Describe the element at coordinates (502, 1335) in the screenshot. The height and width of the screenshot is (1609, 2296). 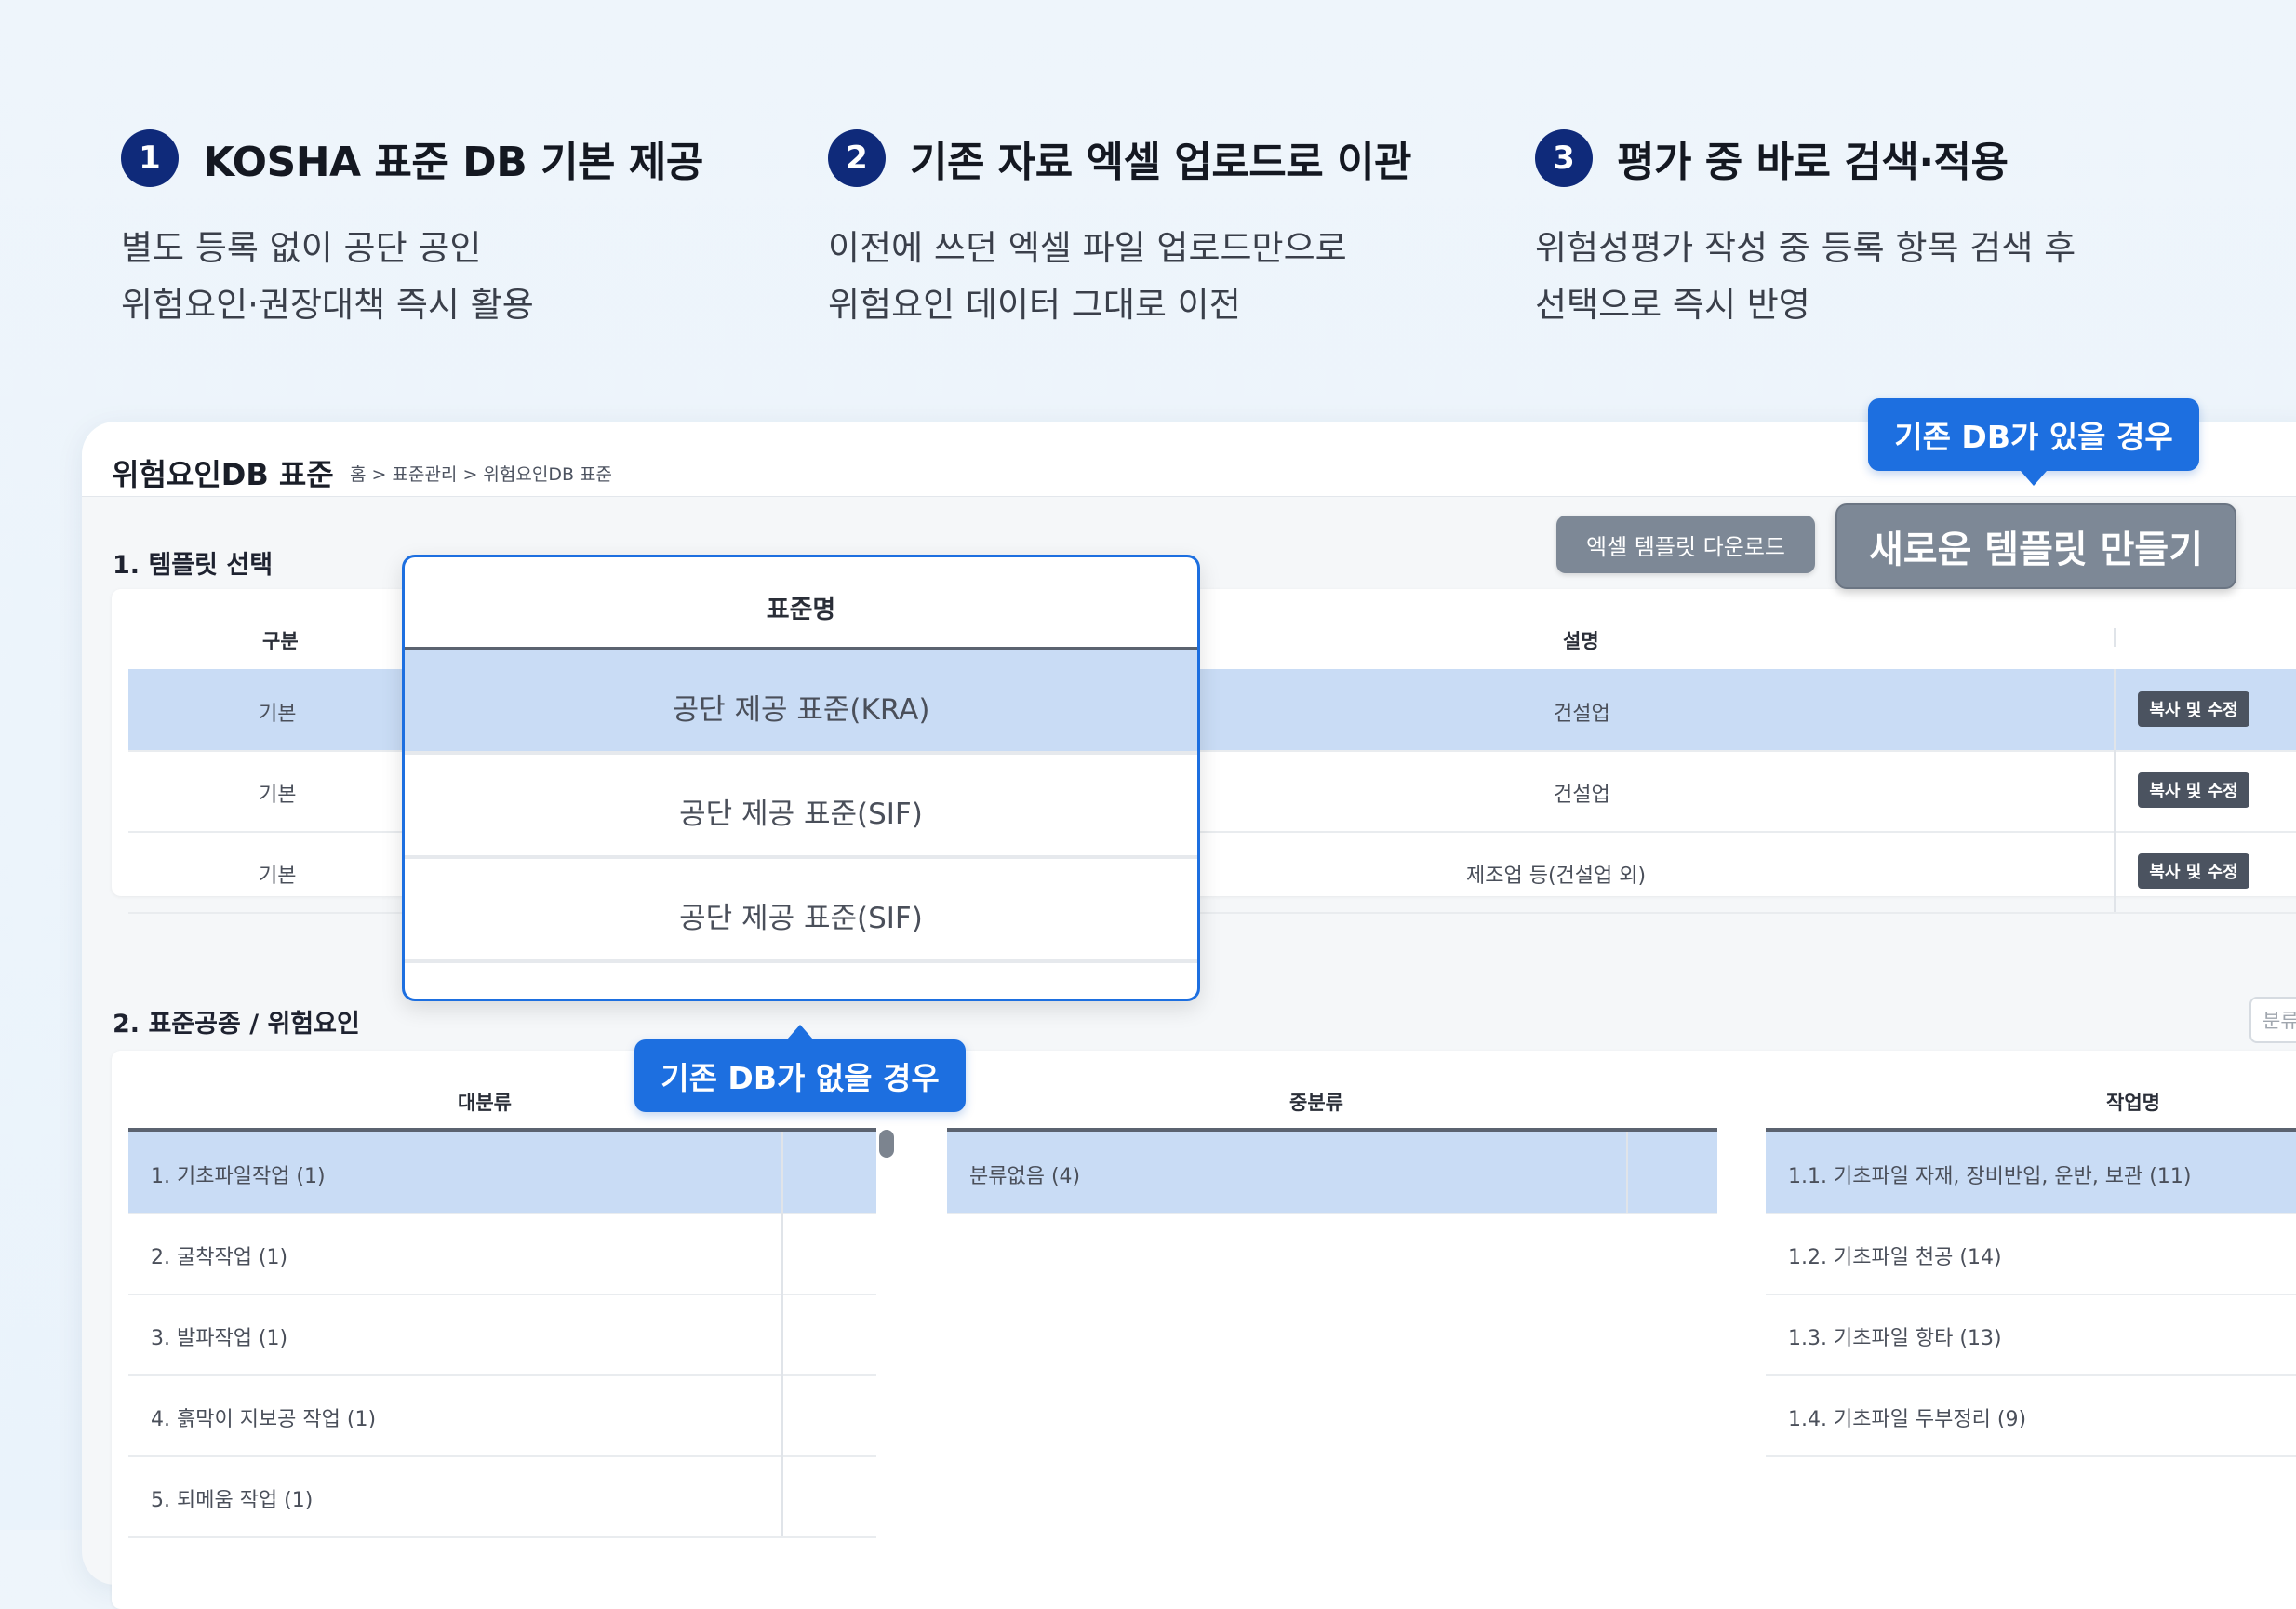
I see `major-item: 3. 발파작업 (1)` at that location.